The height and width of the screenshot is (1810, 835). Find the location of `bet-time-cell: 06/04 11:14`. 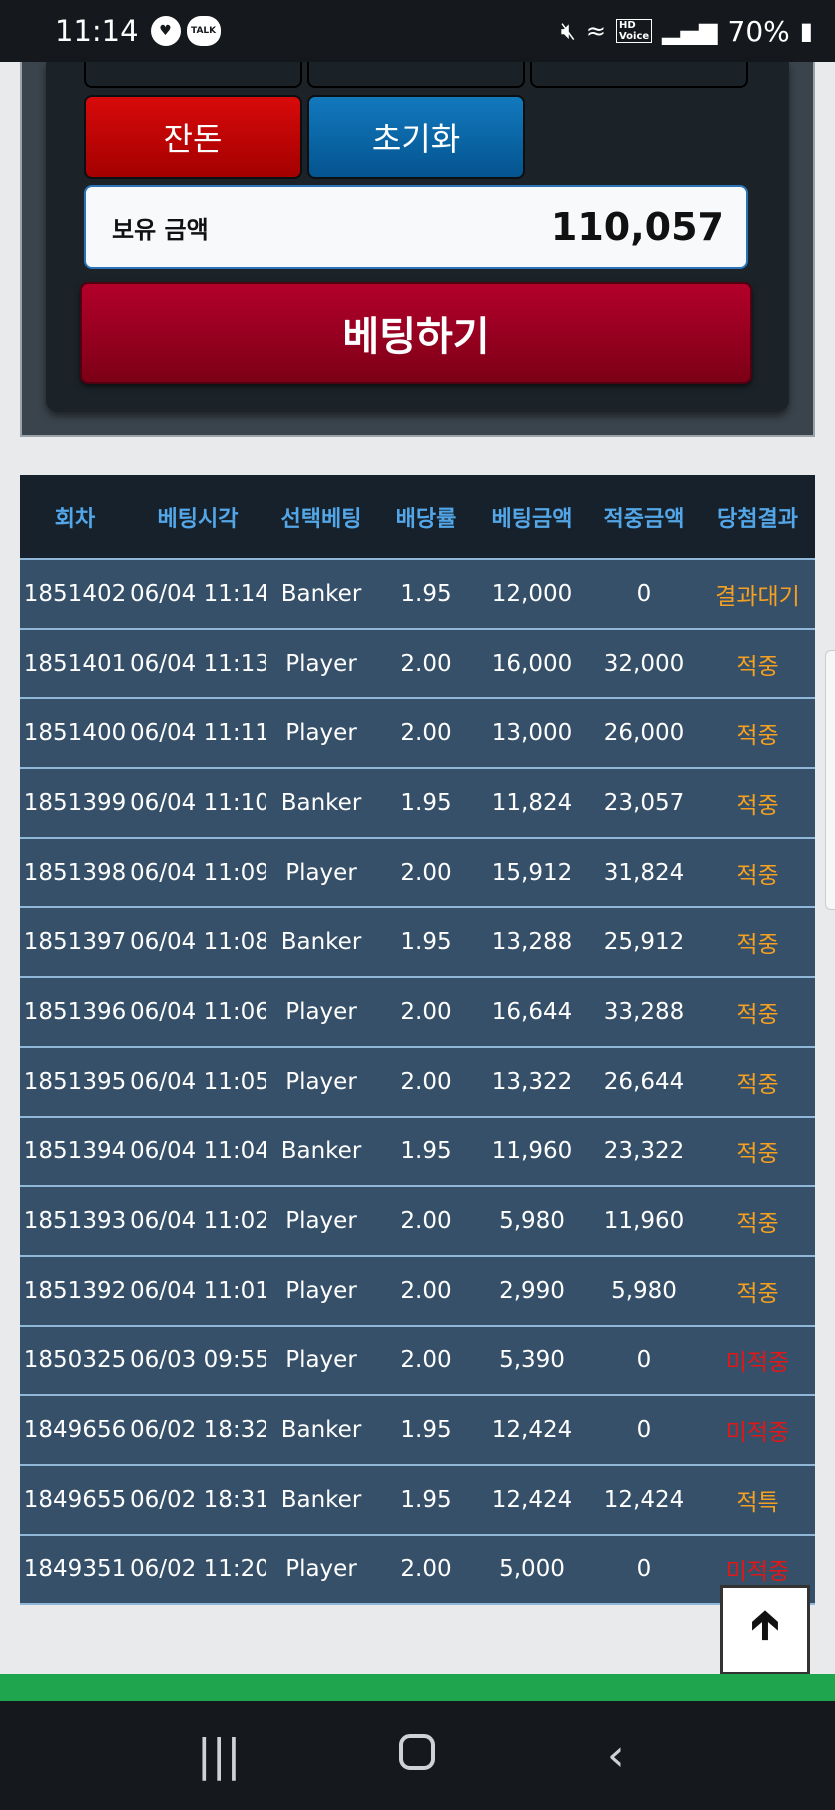

bet-time-cell: 06/04 11:14 is located at coordinates (198, 594).